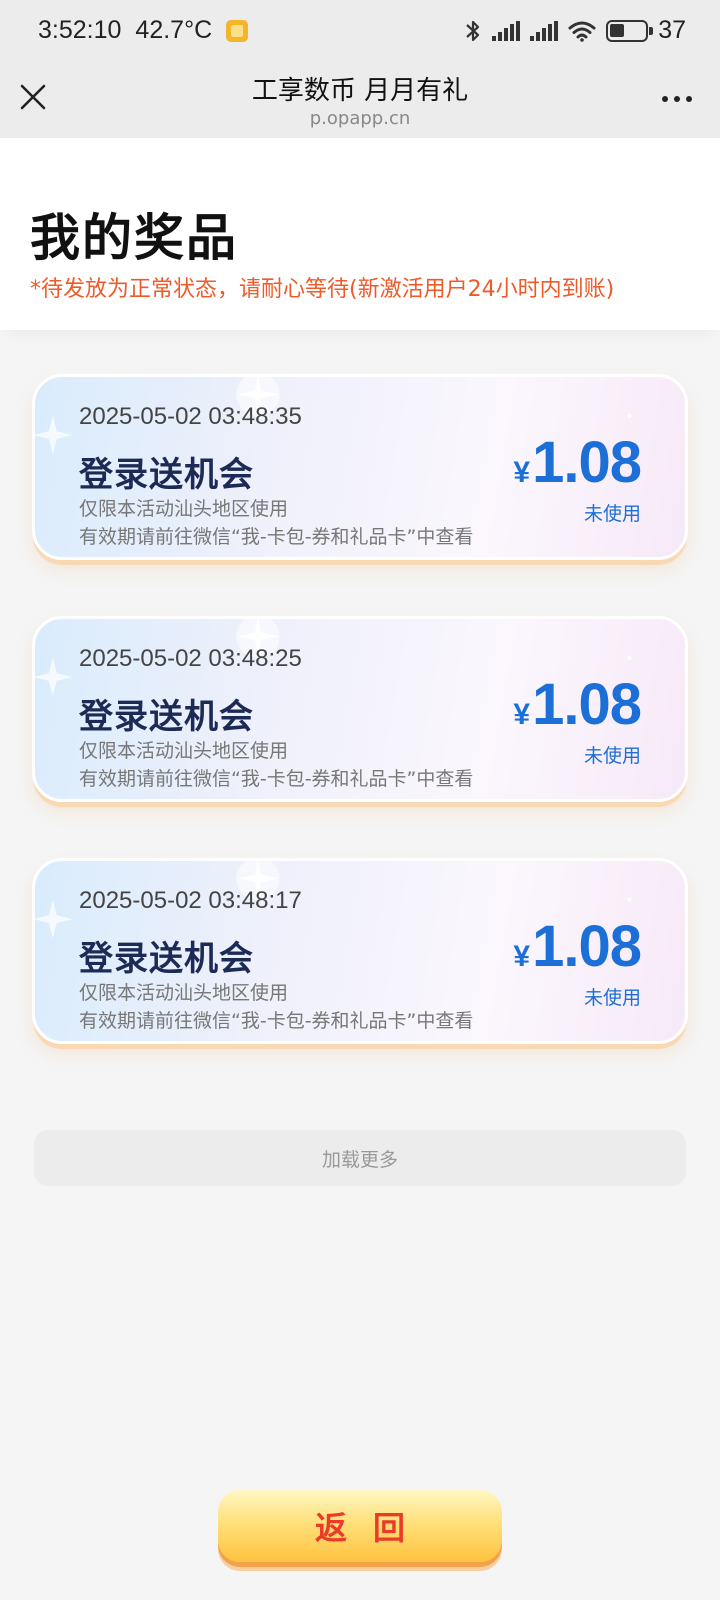 This screenshot has width=720, height=1600. Describe the element at coordinates (672, 30) in the screenshot. I see `battery-level: 37` at that location.